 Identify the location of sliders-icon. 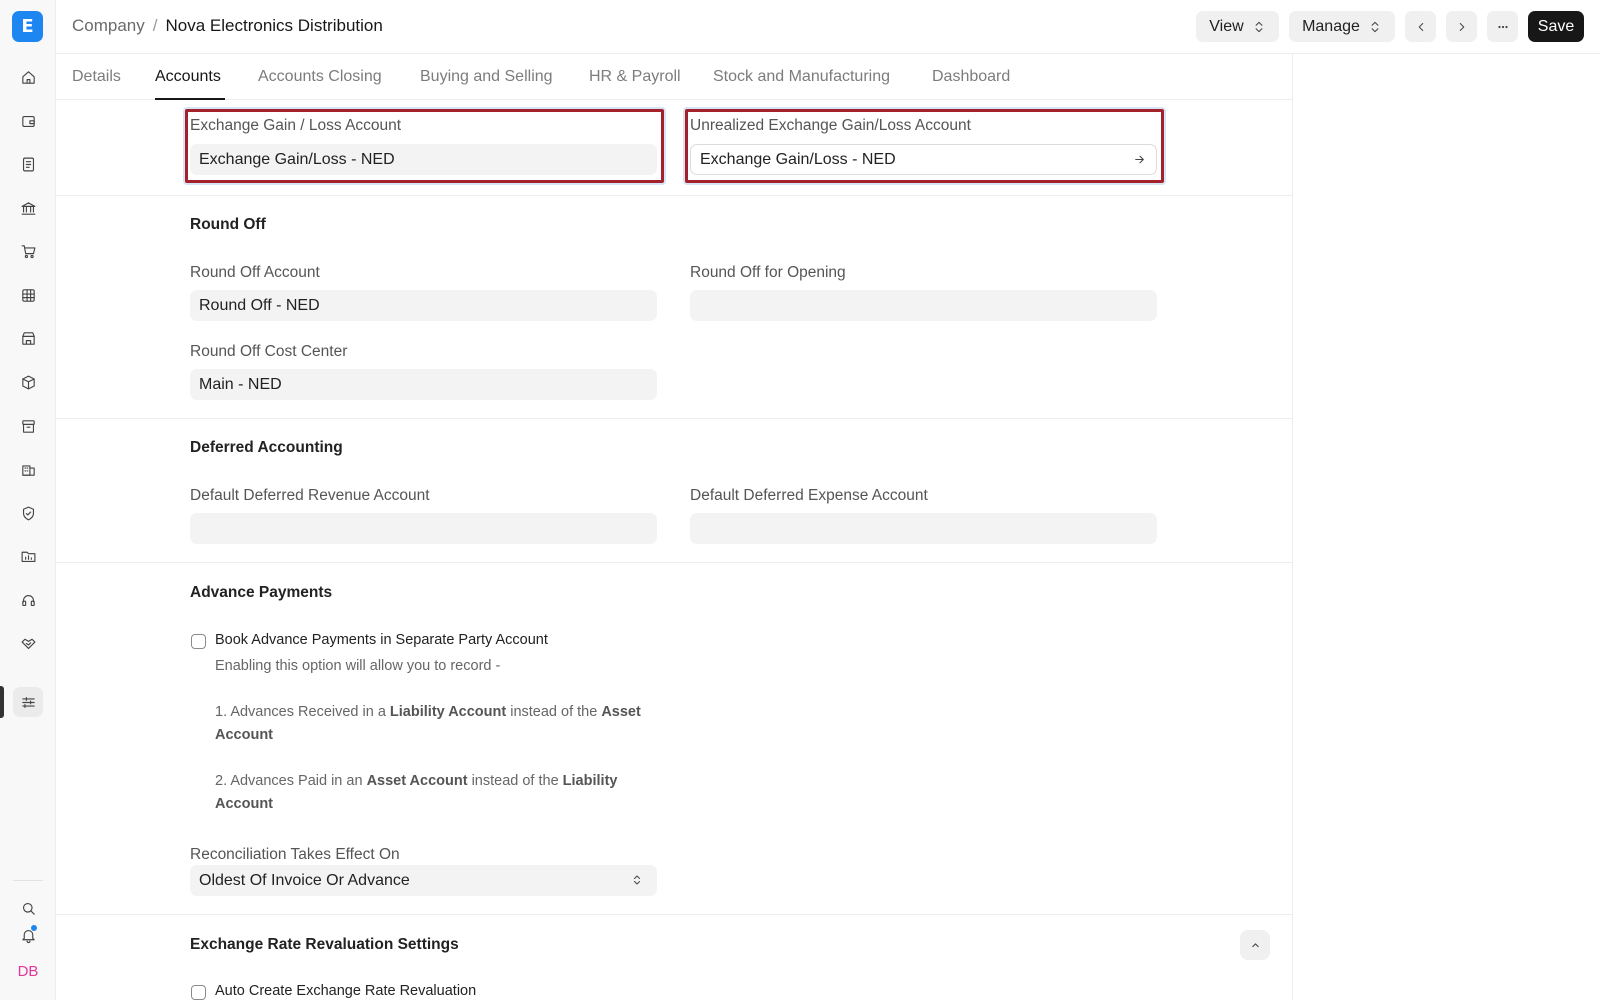
(28, 702).